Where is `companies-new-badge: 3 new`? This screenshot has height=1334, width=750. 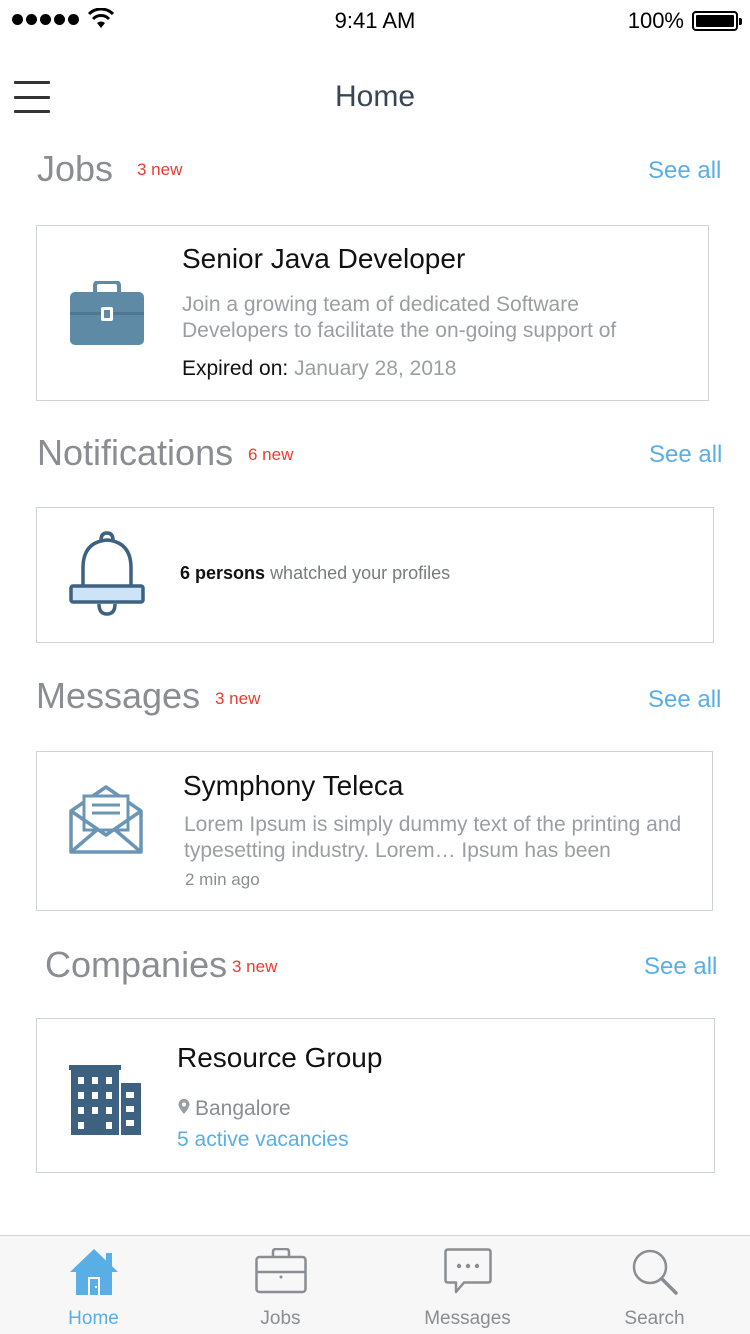
companies-new-badge: 3 new is located at coordinates (255, 966).